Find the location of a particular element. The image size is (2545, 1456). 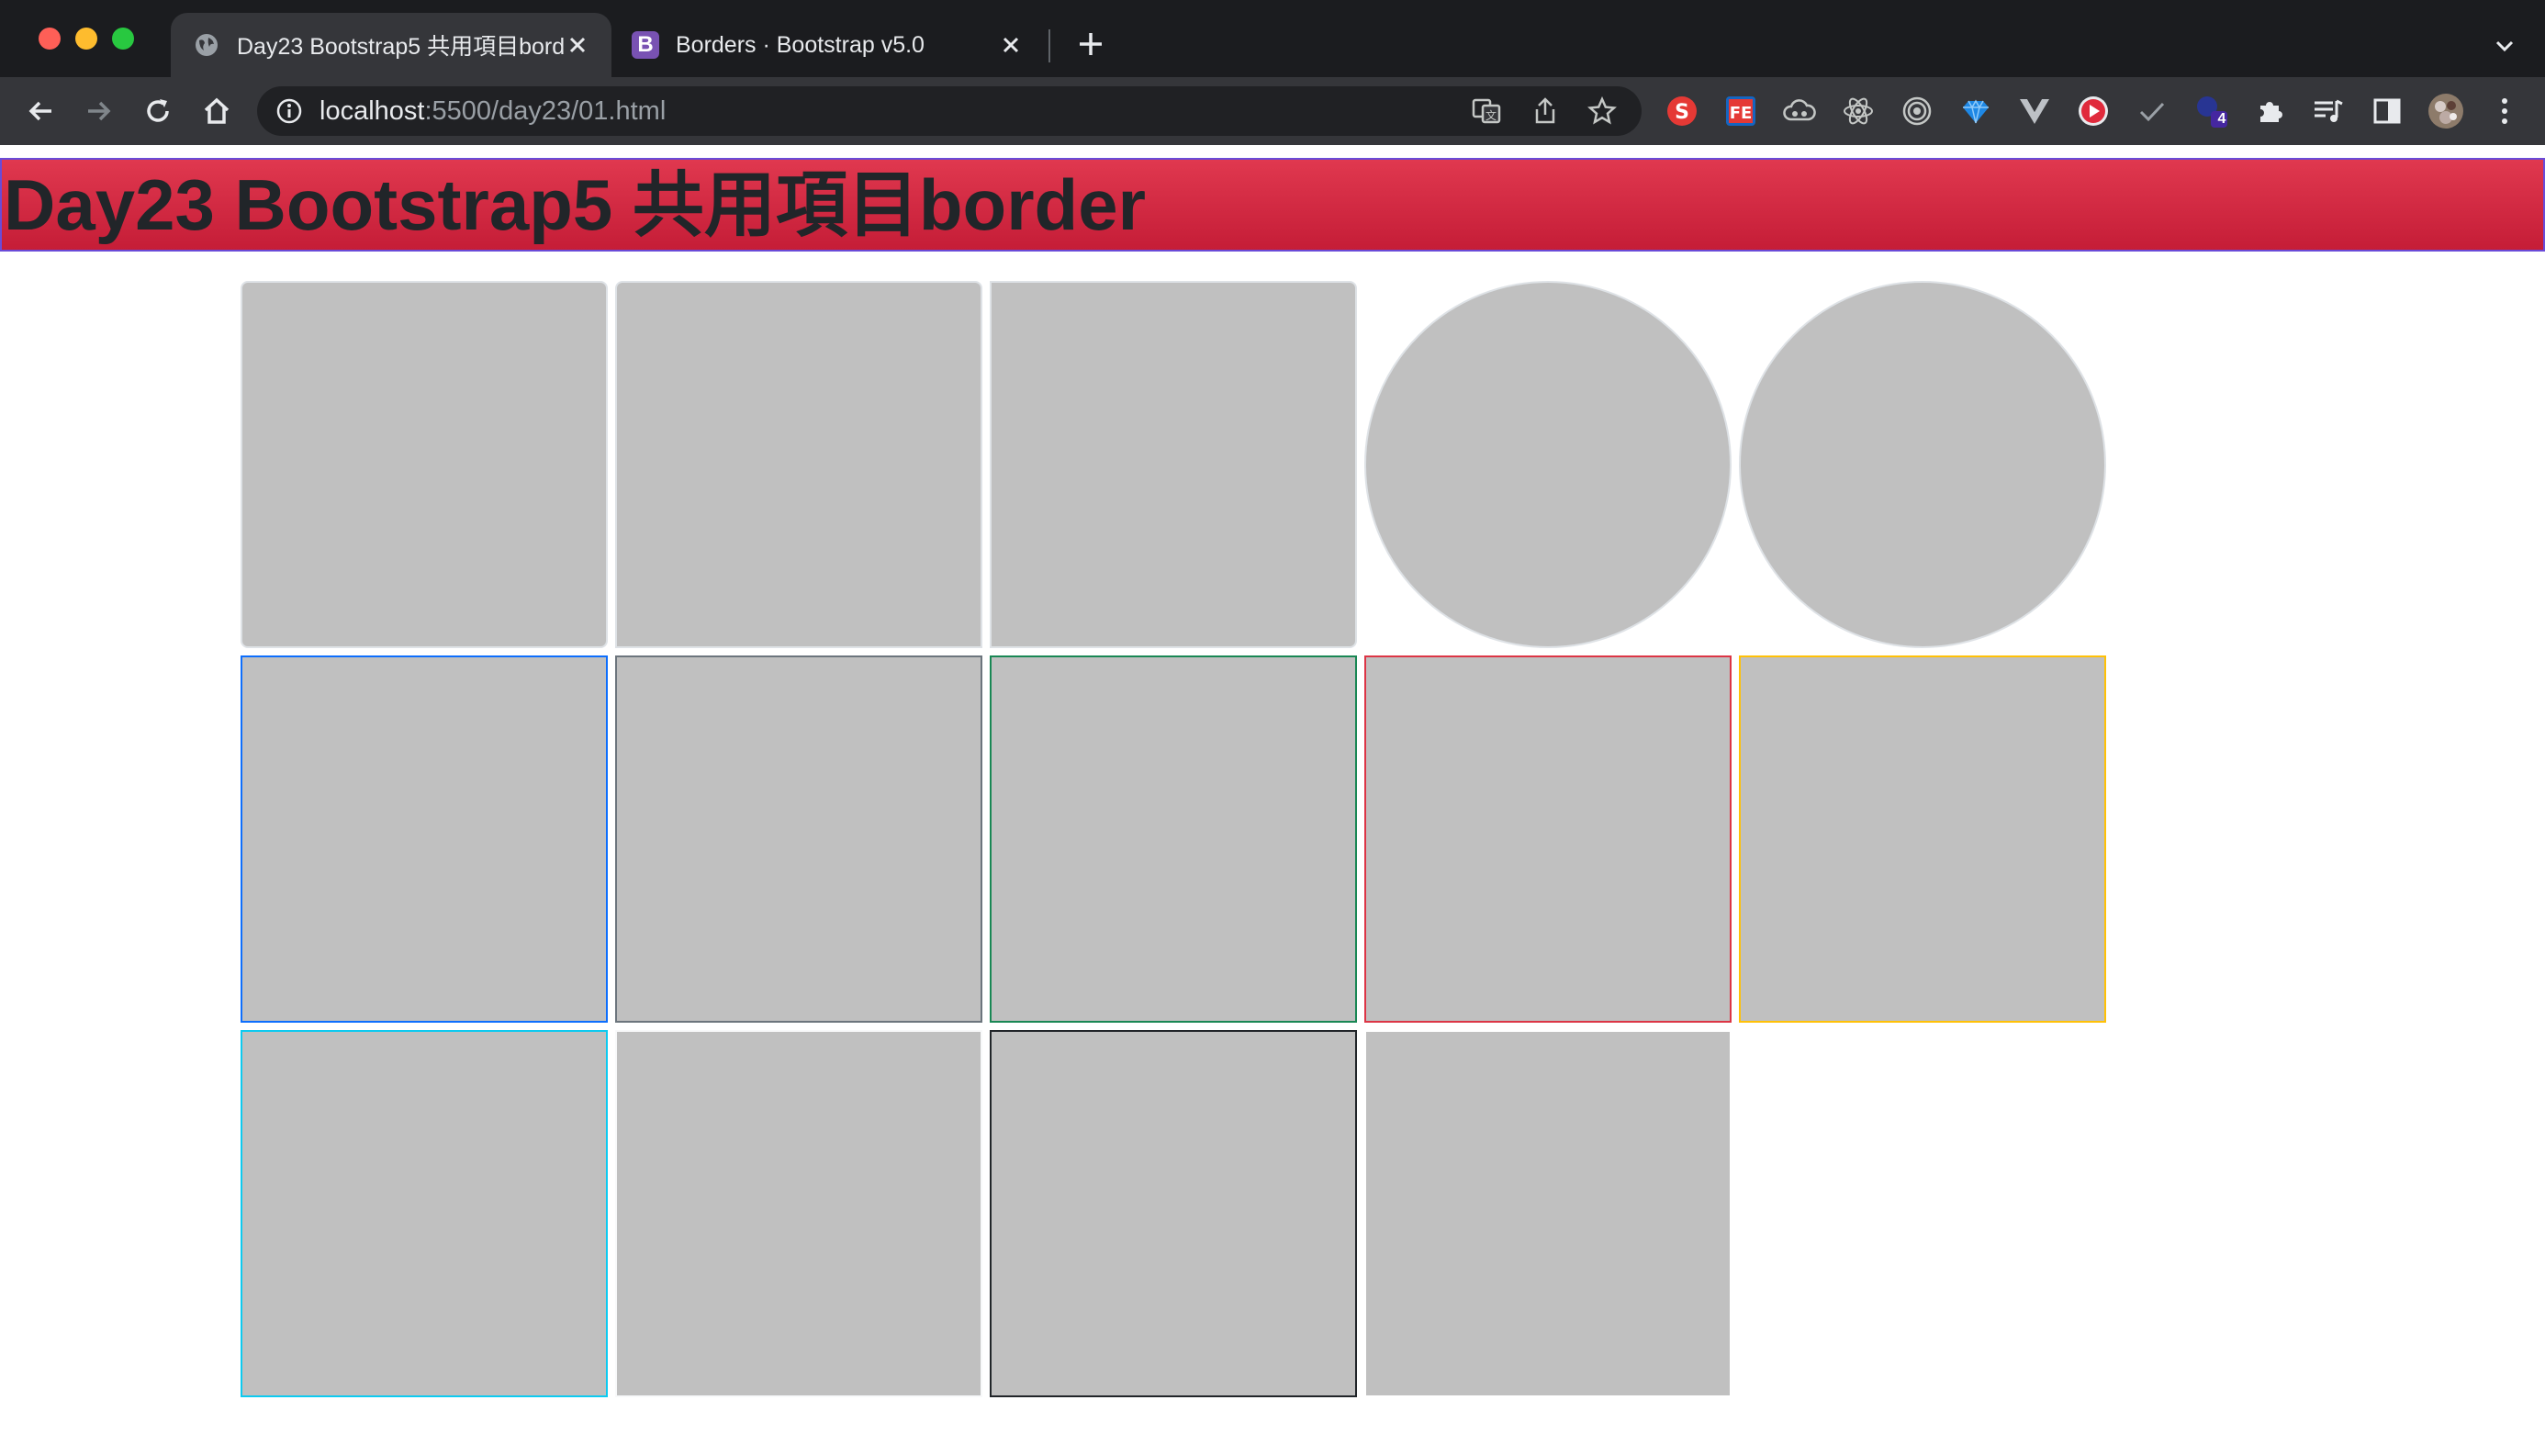

bookmark-star-icon is located at coordinates (1603, 111).